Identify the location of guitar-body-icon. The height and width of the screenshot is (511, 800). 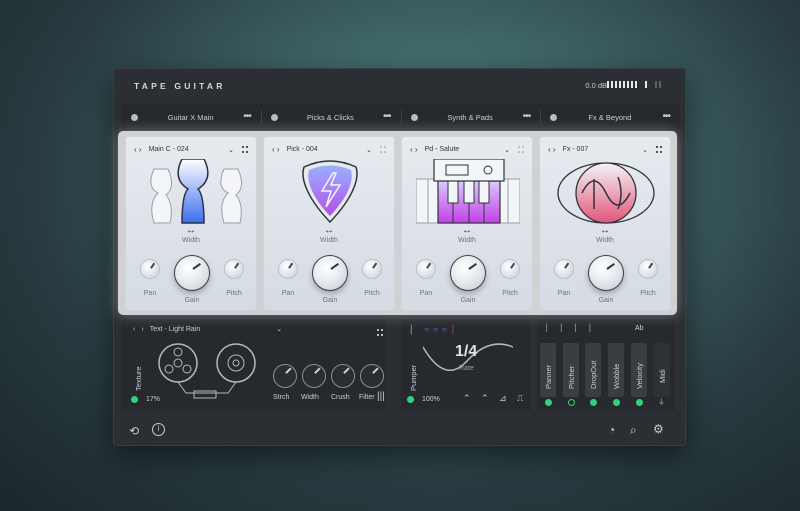
(196, 191).